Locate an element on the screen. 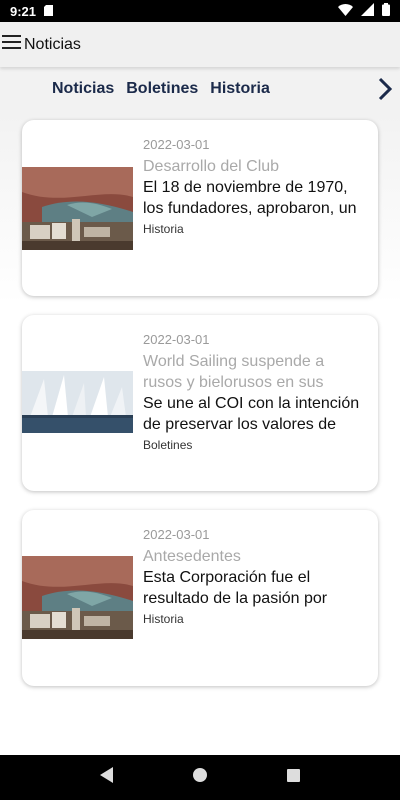 Image resolution: width=400 pixels, height=800 pixels. news-title: World Sailing suspende a is located at coordinates (234, 361).